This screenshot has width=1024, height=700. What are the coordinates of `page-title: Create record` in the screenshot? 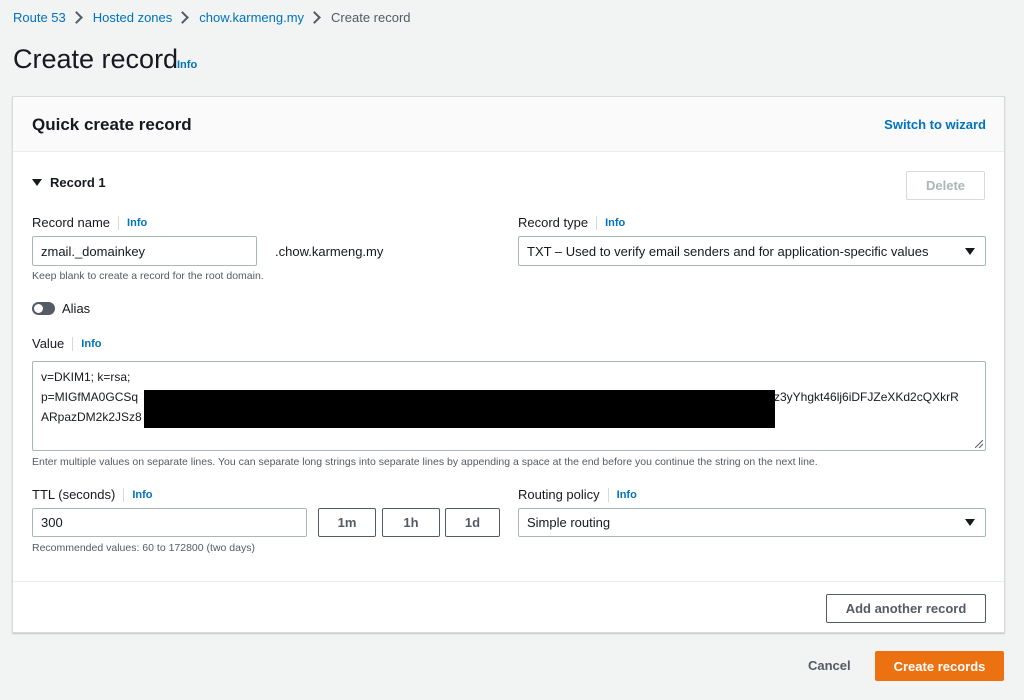 It's located at (96, 59).